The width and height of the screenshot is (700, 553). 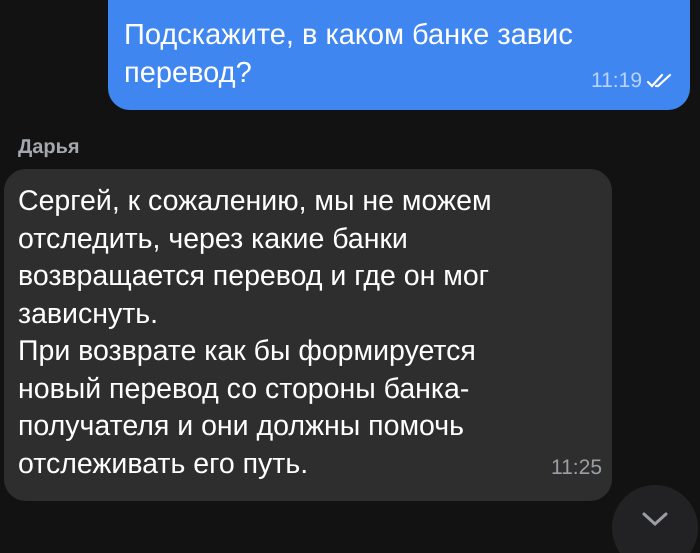 What do you see at coordinates (616, 81) in the screenshot?
I see `message-time: 11:19` at bounding box center [616, 81].